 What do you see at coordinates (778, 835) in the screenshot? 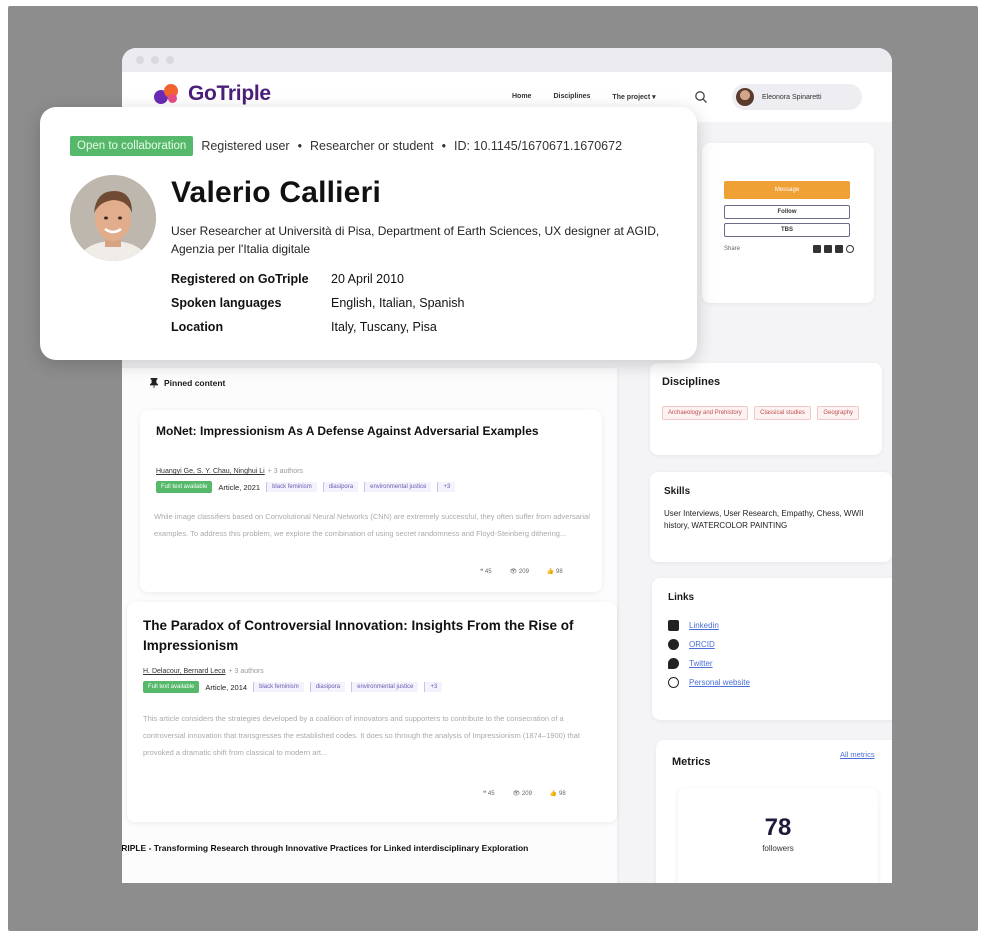
I see `followers-metric: 78 followers` at bounding box center [778, 835].